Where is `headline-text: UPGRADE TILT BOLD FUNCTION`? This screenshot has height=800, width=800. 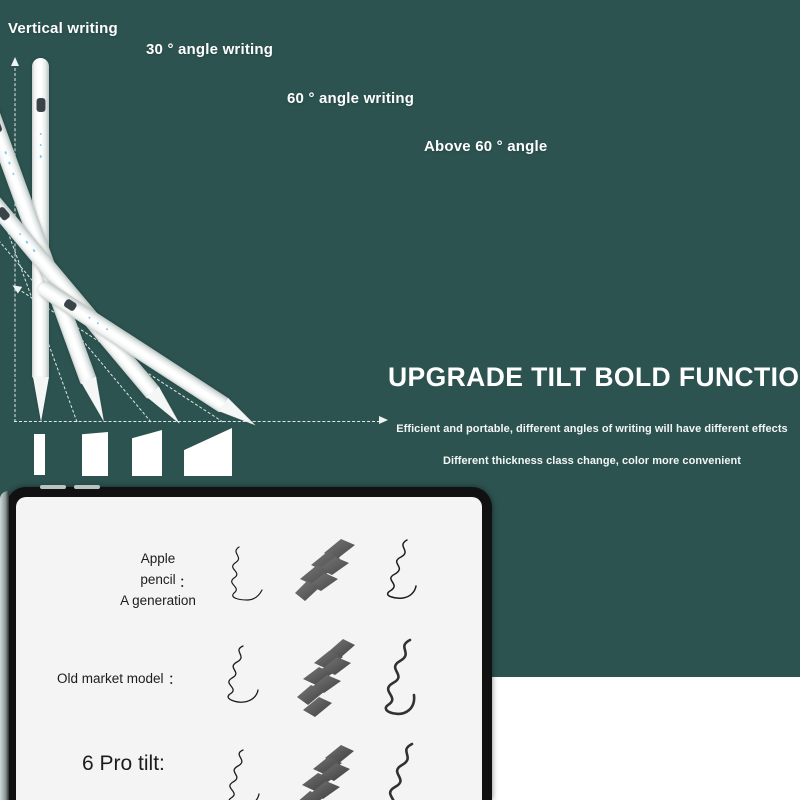
headline-text: UPGRADE TILT BOLD FUNCTION is located at coordinates (594, 377).